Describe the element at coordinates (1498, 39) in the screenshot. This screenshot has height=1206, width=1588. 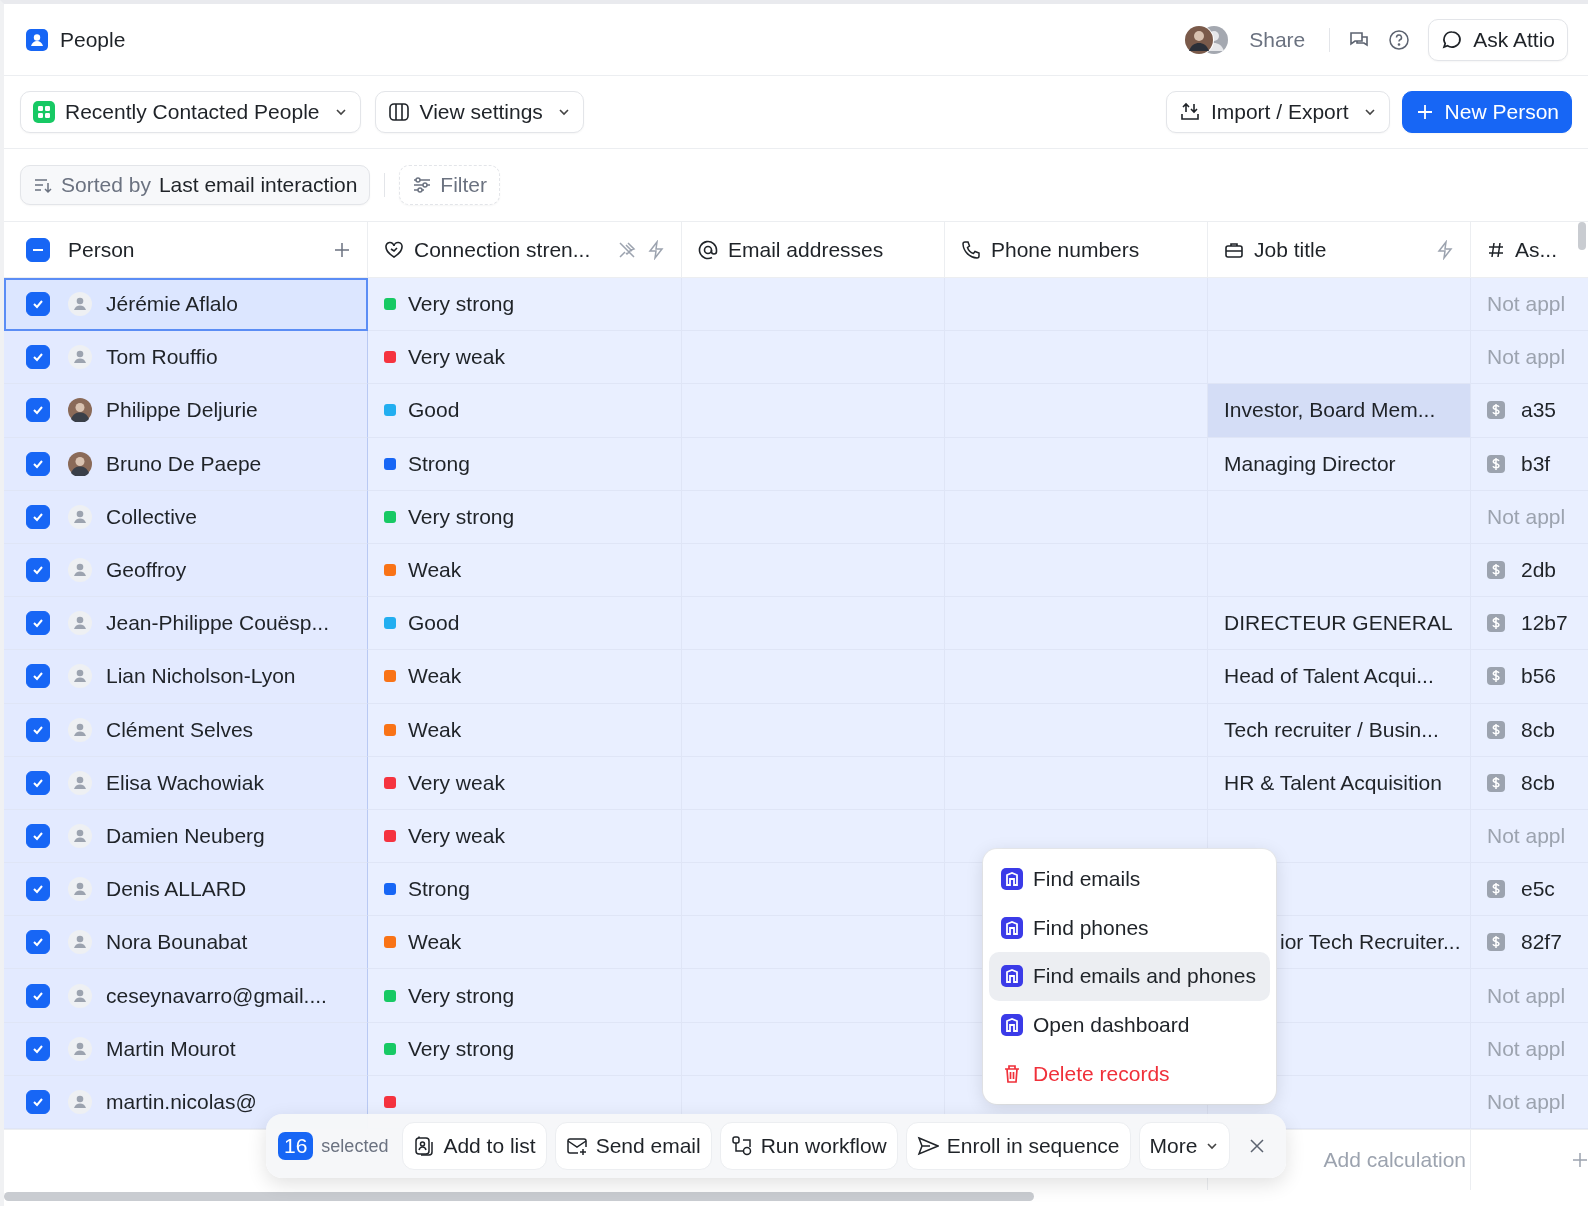
I see `ask-attio-button: Ask Attio` at that location.